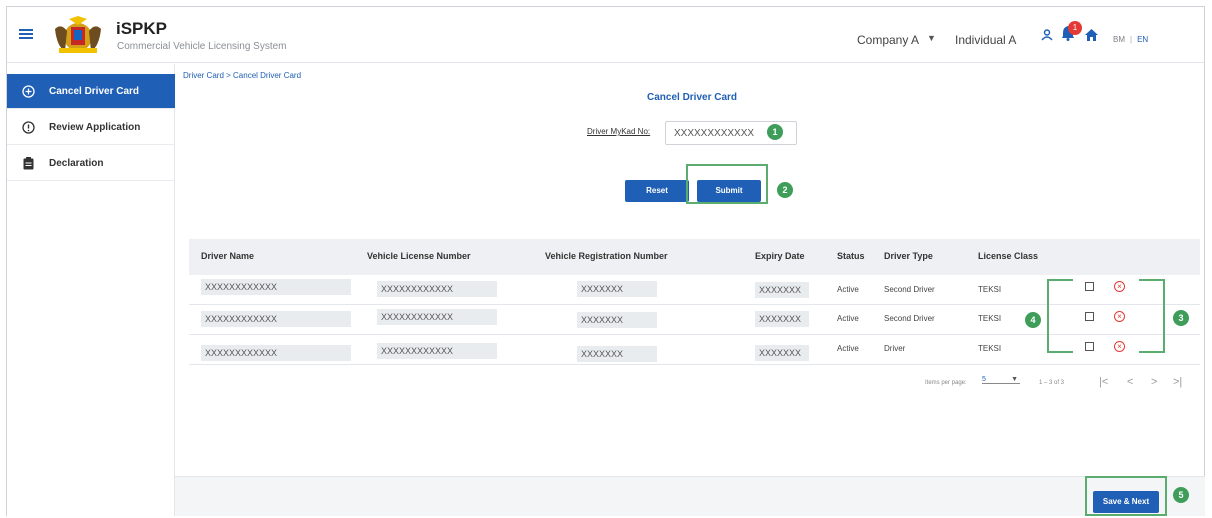  What do you see at coordinates (690, 496) in the screenshot?
I see `footer-bar` at bounding box center [690, 496].